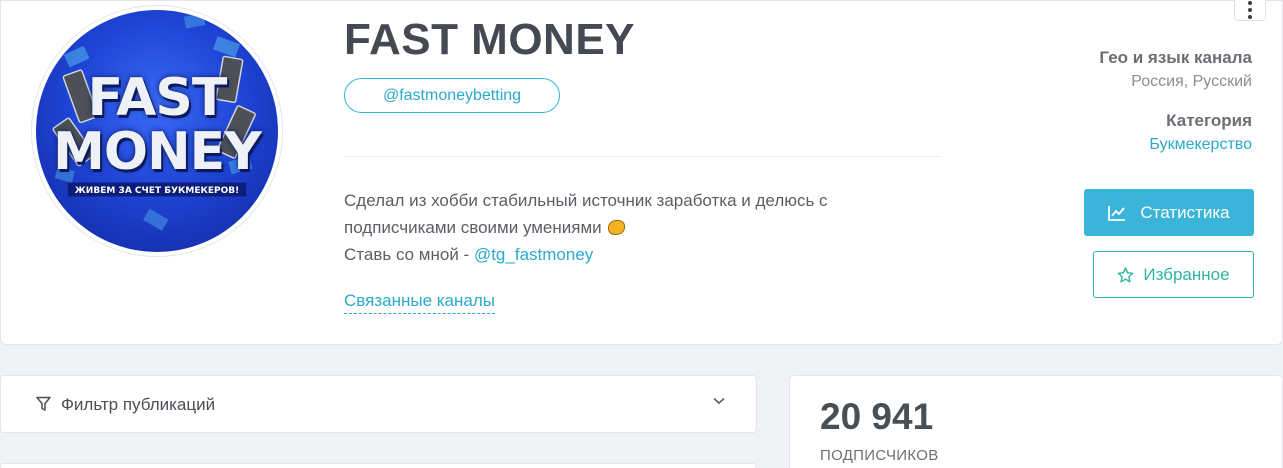 The width and height of the screenshot is (1283, 468). What do you see at coordinates (157, 152) in the screenshot?
I see `avatar-text-money: MONEY` at bounding box center [157, 152].